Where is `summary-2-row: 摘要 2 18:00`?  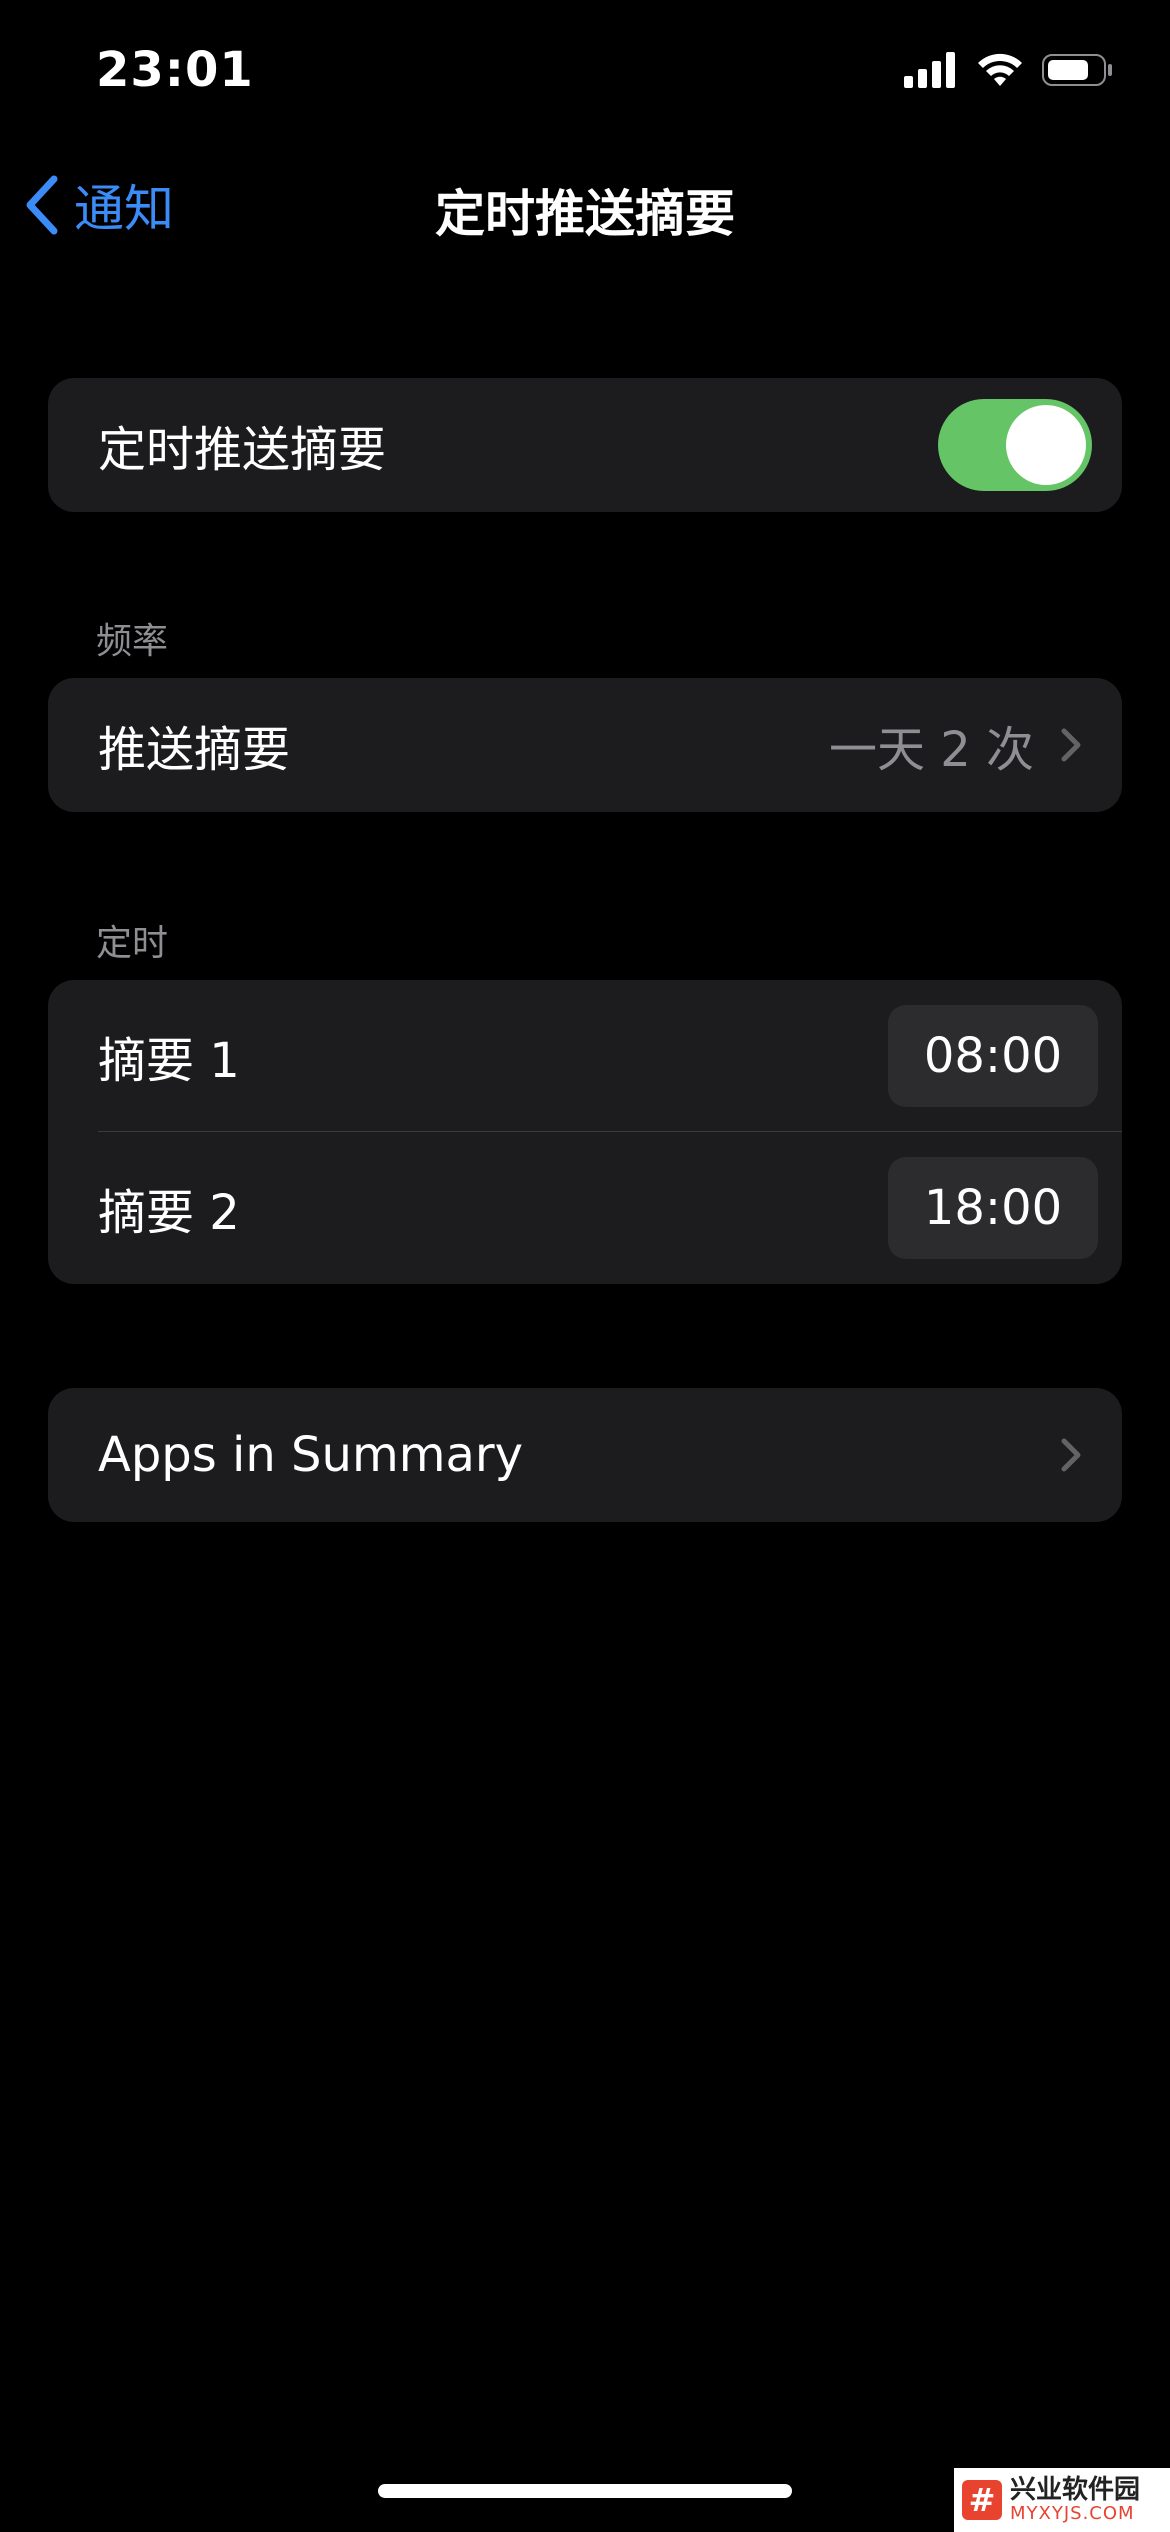
summary-2-row: 摘要 2 18:00 is located at coordinates (585, 1208).